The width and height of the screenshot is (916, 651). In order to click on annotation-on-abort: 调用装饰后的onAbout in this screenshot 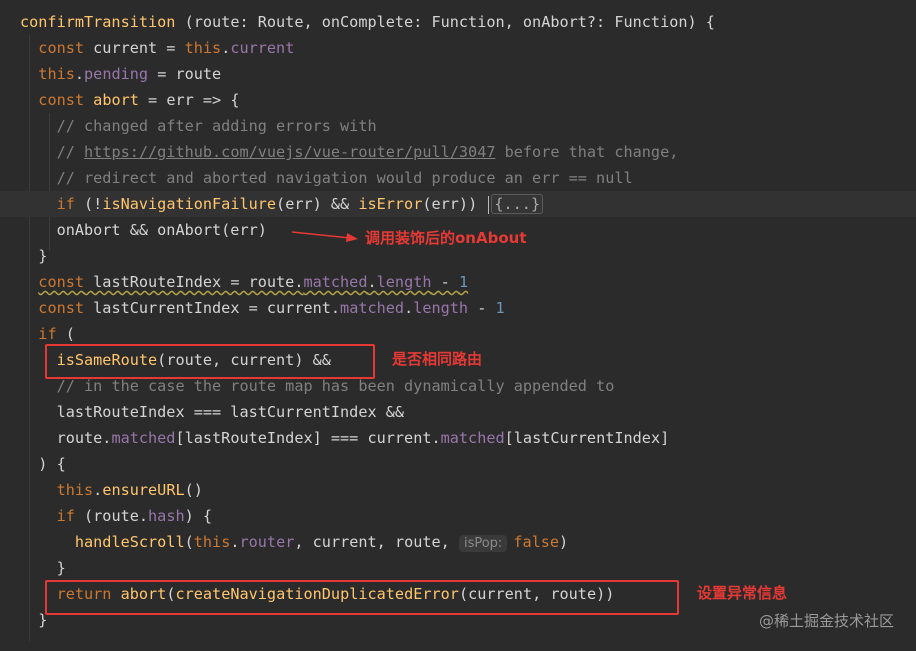, I will do `click(446, 238)`.